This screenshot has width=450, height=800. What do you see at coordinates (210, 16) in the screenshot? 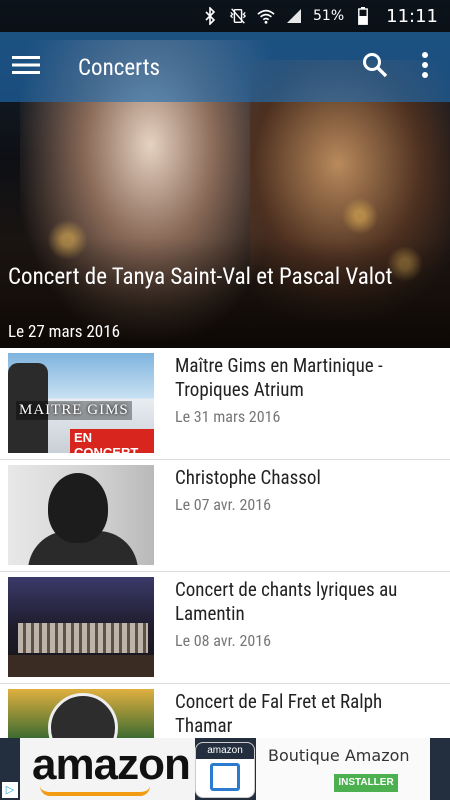
I see `bluetooth-icon` at bounding box center [210, 16].